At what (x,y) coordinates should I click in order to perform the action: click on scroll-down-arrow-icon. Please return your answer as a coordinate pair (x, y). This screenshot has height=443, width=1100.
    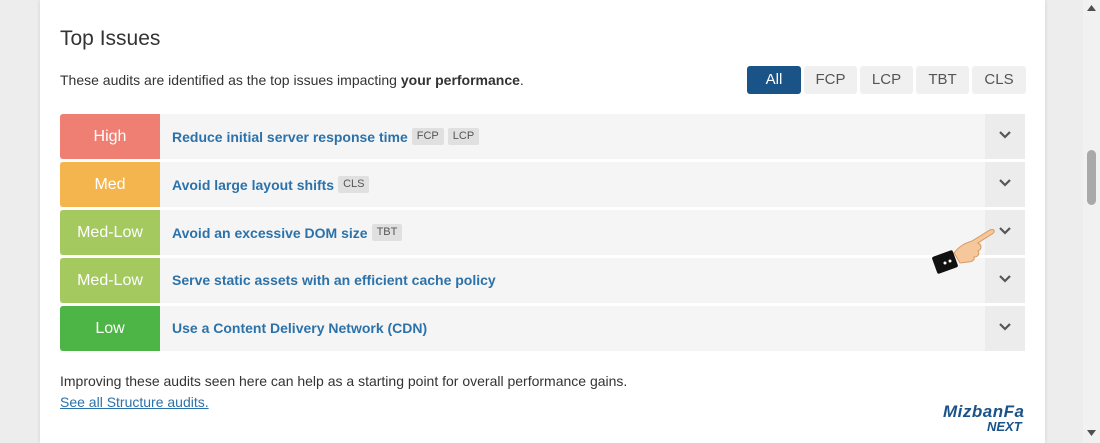
    Looking at the image, I should click on (1091, 433).